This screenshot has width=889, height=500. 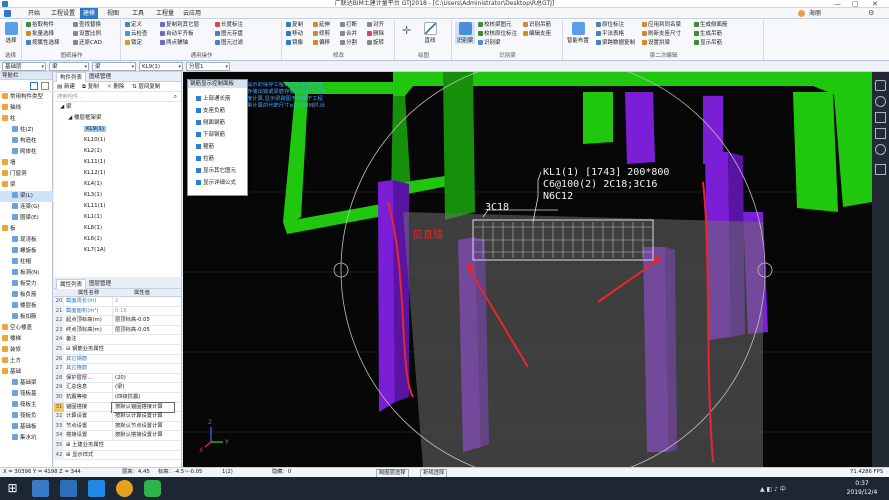 I want to click on user-name: 海丽, so click(x=815, y=13).